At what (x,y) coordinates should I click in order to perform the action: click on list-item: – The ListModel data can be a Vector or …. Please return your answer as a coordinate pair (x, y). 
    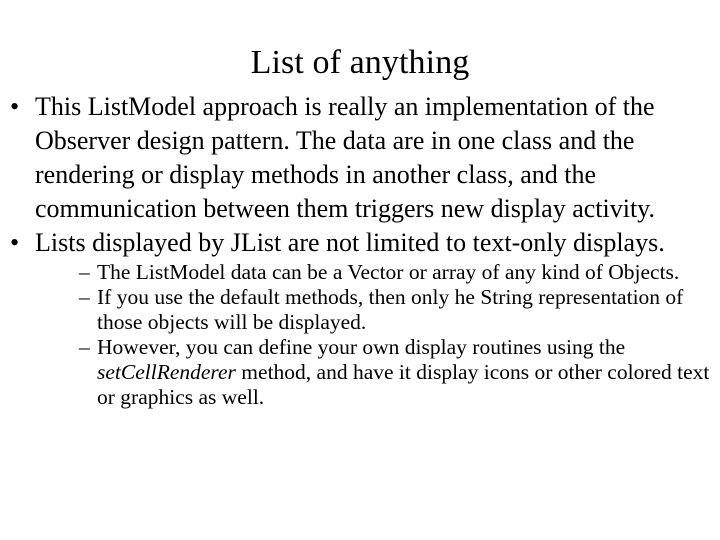
    Looking at the image, I should click on (377, 272).